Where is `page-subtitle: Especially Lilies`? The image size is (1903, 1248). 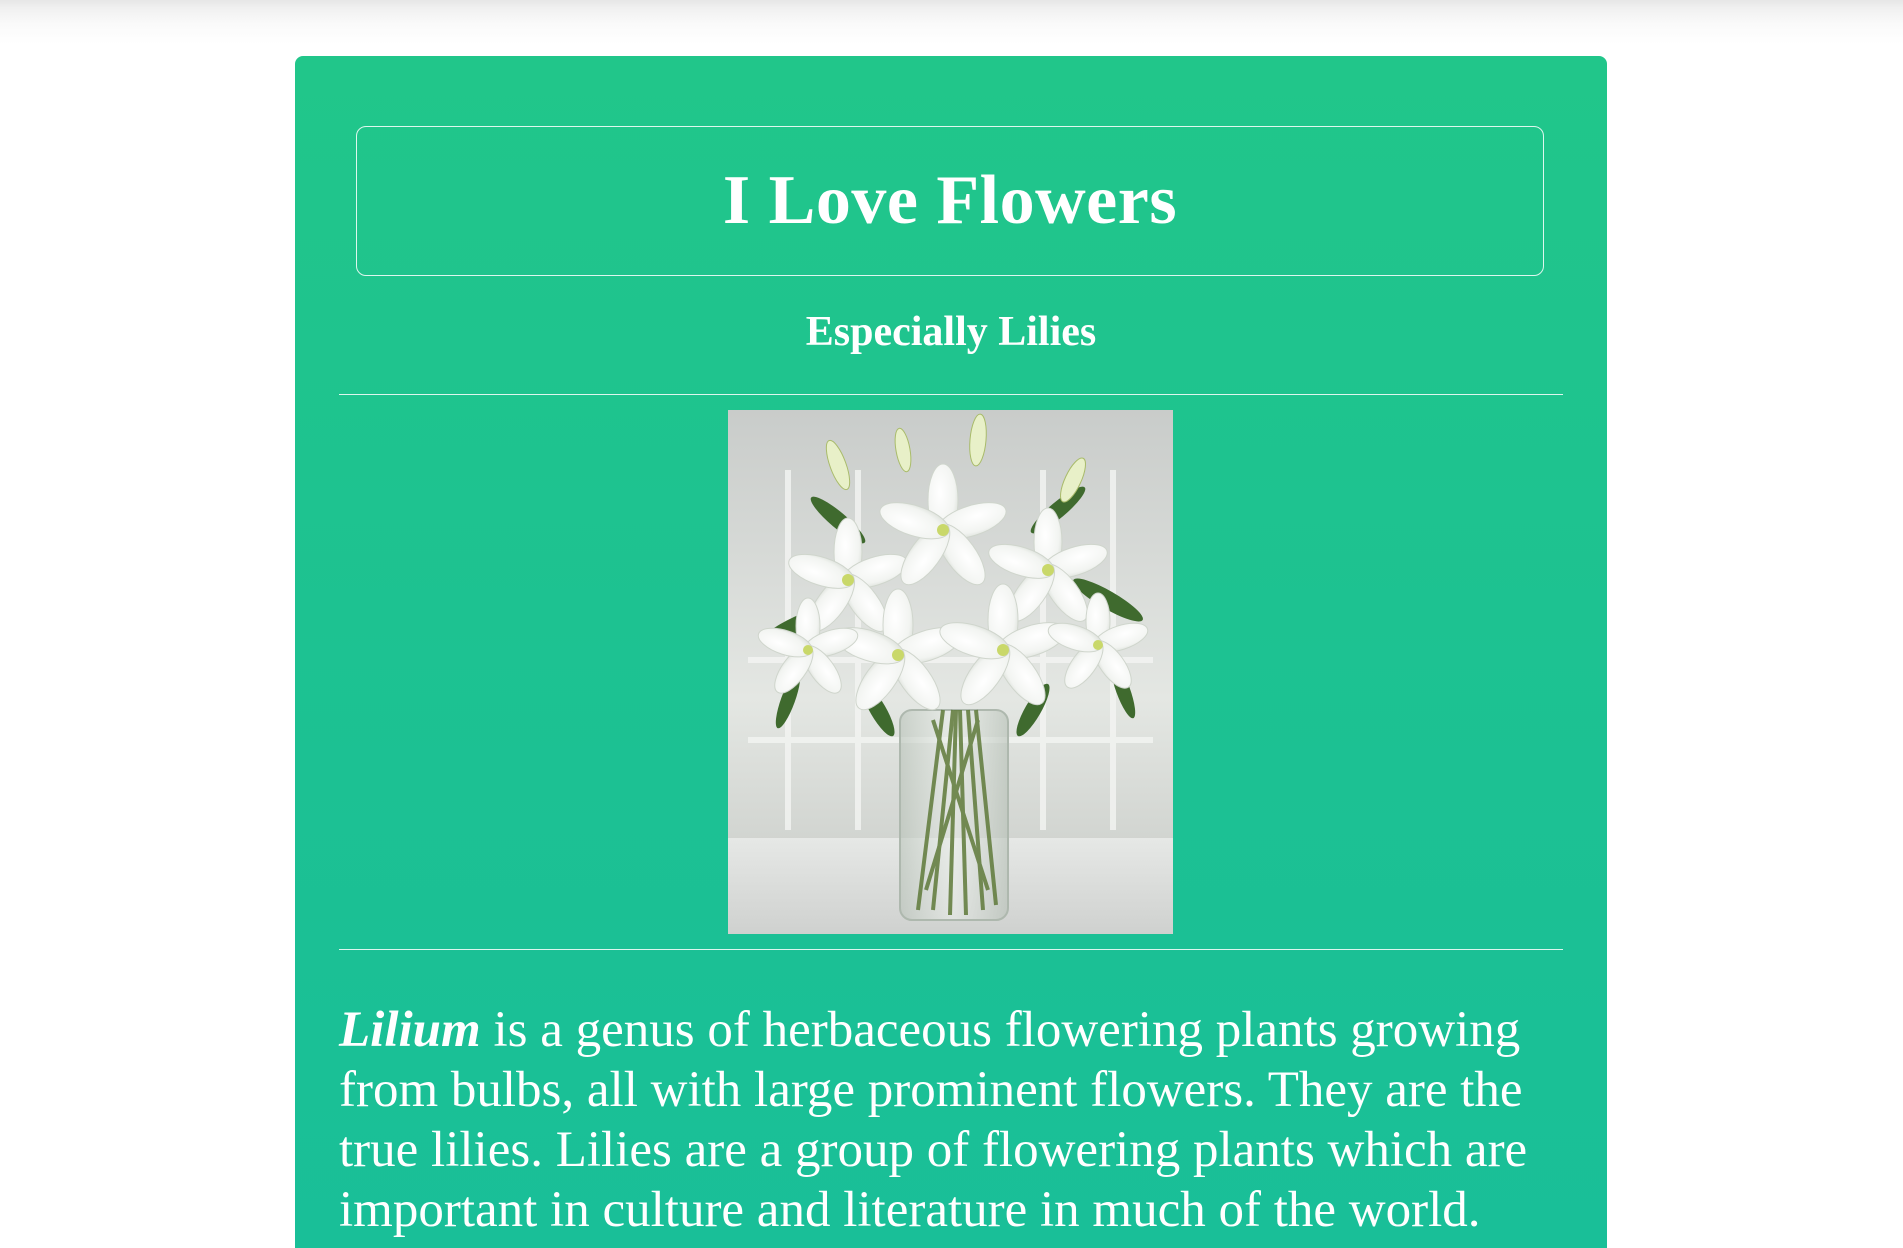 page-subtitle: Especially Lilies is located at coordinates (951, 332).